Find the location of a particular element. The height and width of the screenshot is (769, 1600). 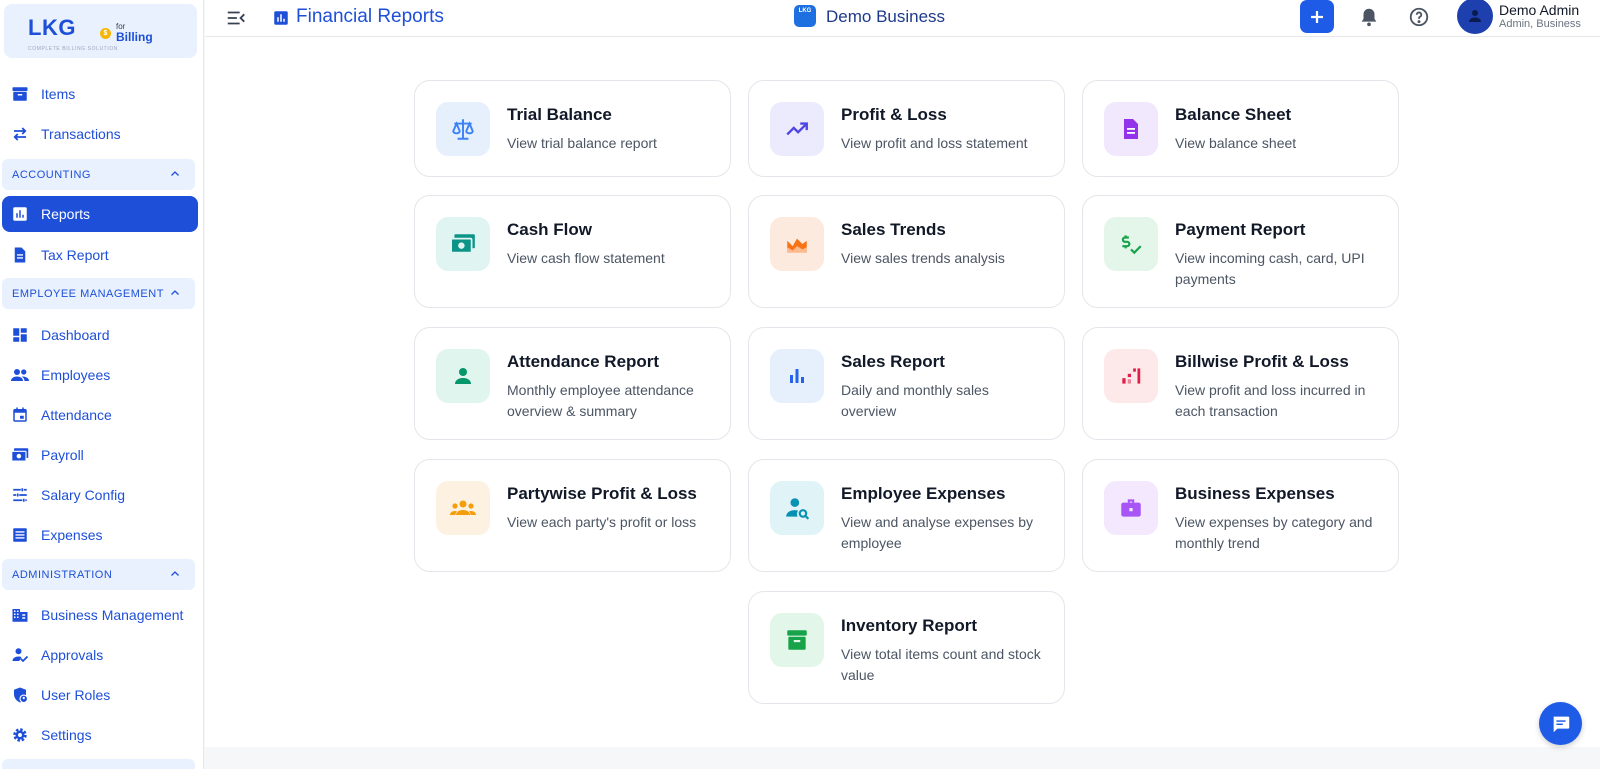

calendar-icon is located at coordinates (20, 415).